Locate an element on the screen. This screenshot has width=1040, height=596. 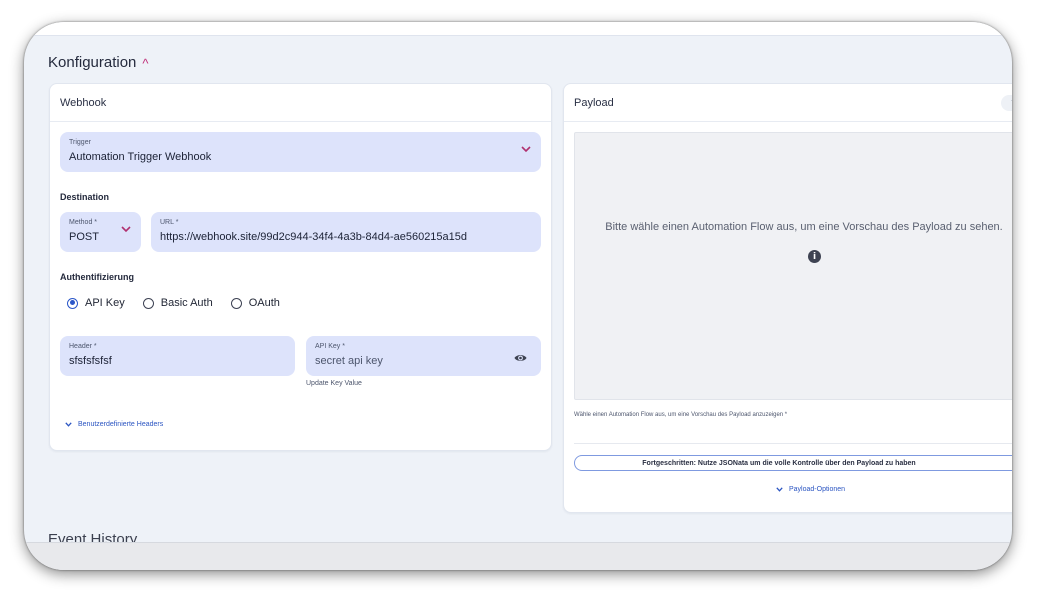
configuration-title: Konfiguration is located at coordinates (92, 62).